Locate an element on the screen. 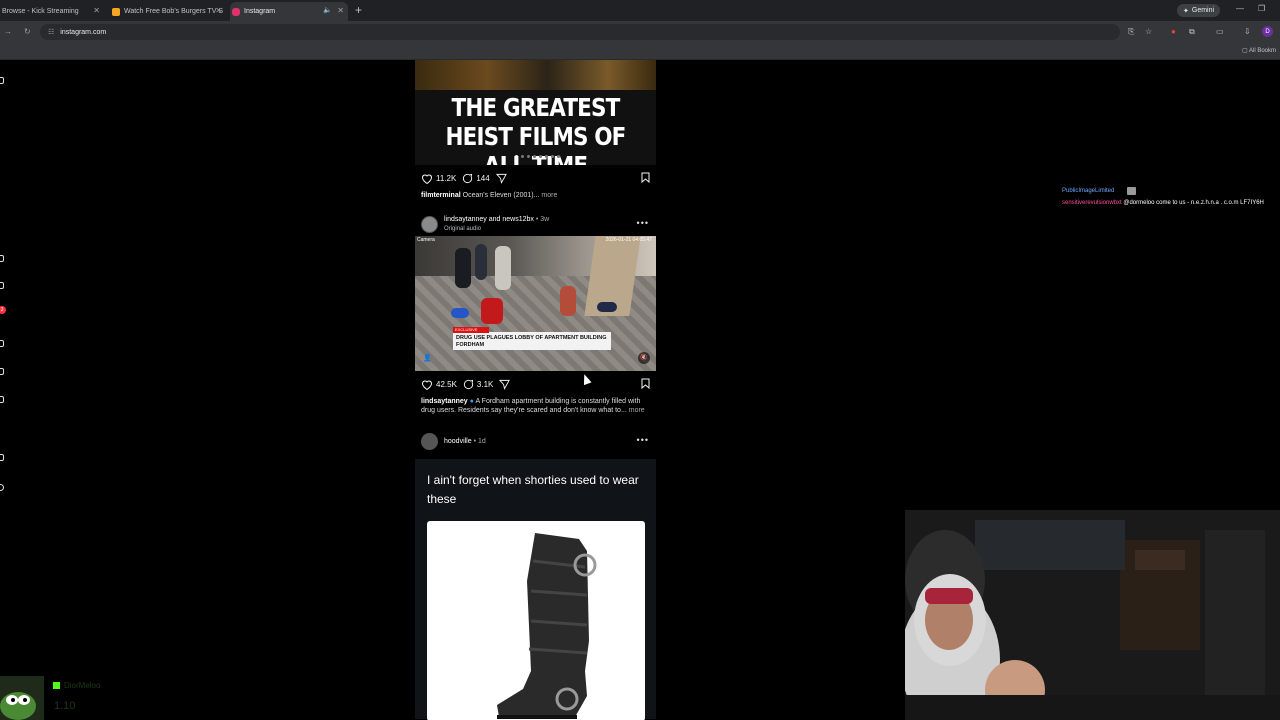 The image size is (1280, 720). caption-username: lindsaytanney is located at coordinates (444, 401).